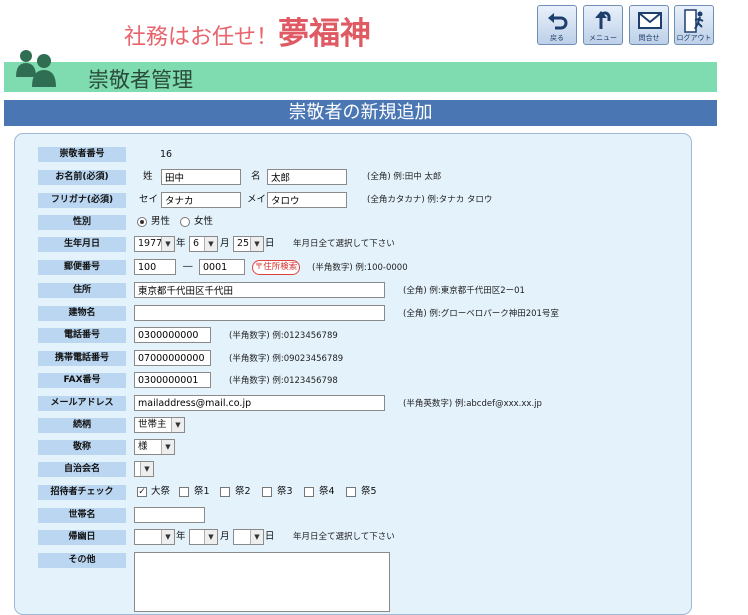 Image resolution: width=748 pixels, height=615 pixels. What do you see at coordinates (82, 267) in the screenshot?
I see `label-postal: 郵便番号` at bounding box center [82, 267].